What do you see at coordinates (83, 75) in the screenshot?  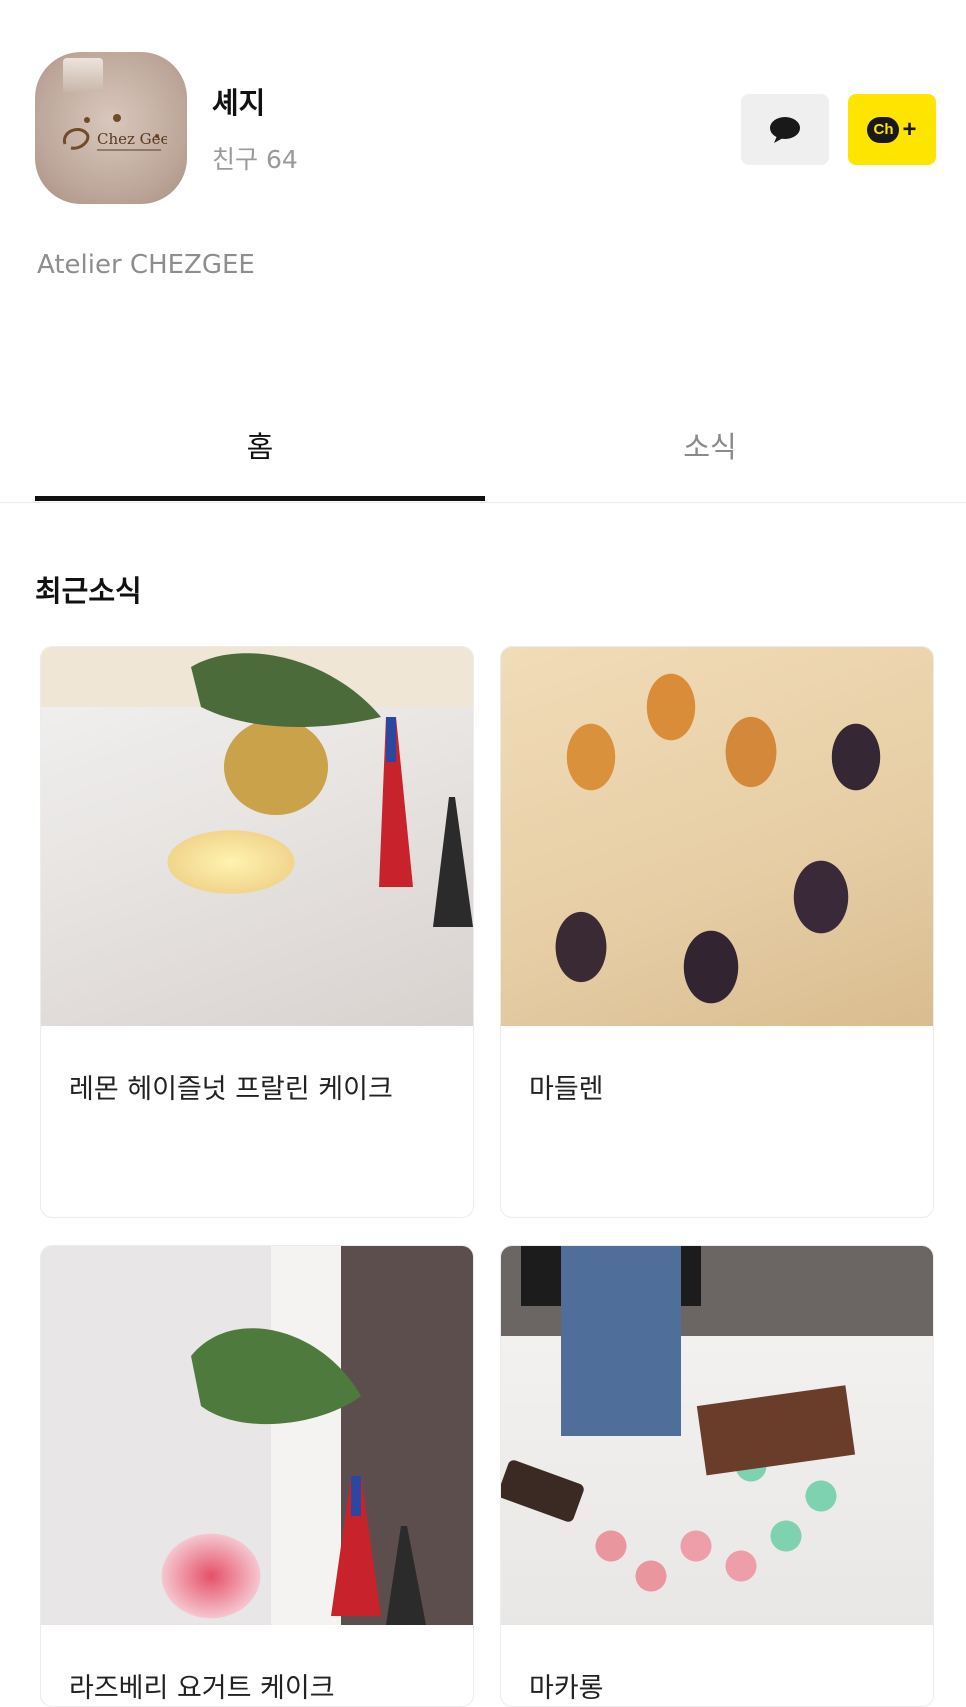 I see `avatar-chandelier-image` at bounding box center [83, 75].